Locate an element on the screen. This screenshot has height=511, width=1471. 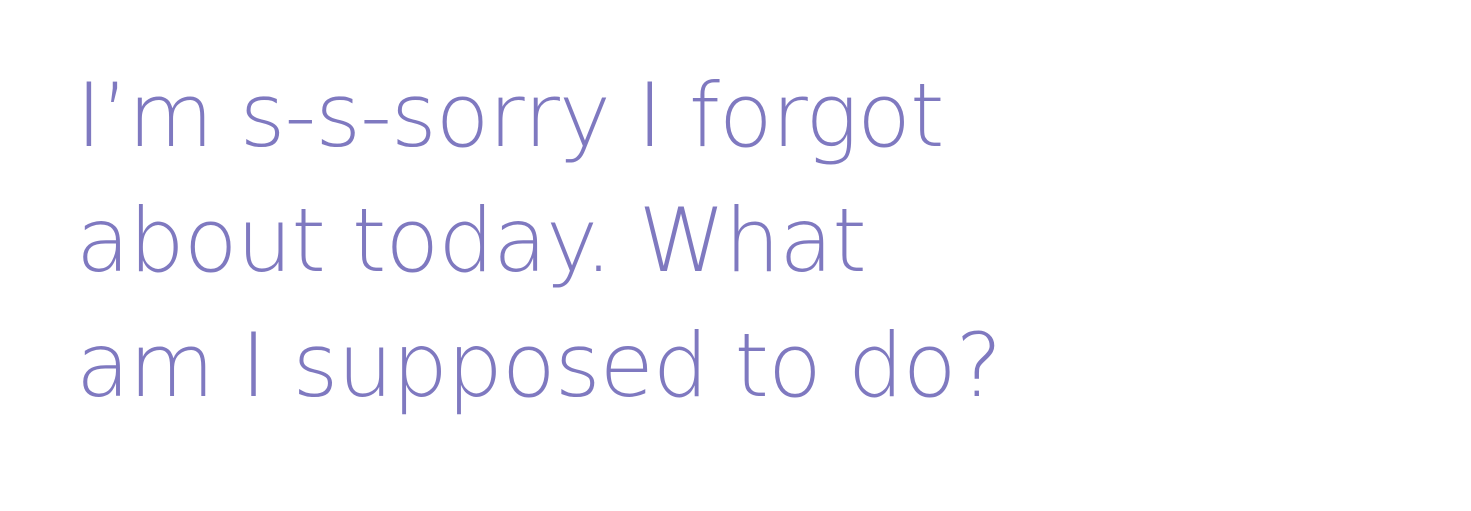
quote-line-3: am I supposed to do? is located at coordinates (539, 365).